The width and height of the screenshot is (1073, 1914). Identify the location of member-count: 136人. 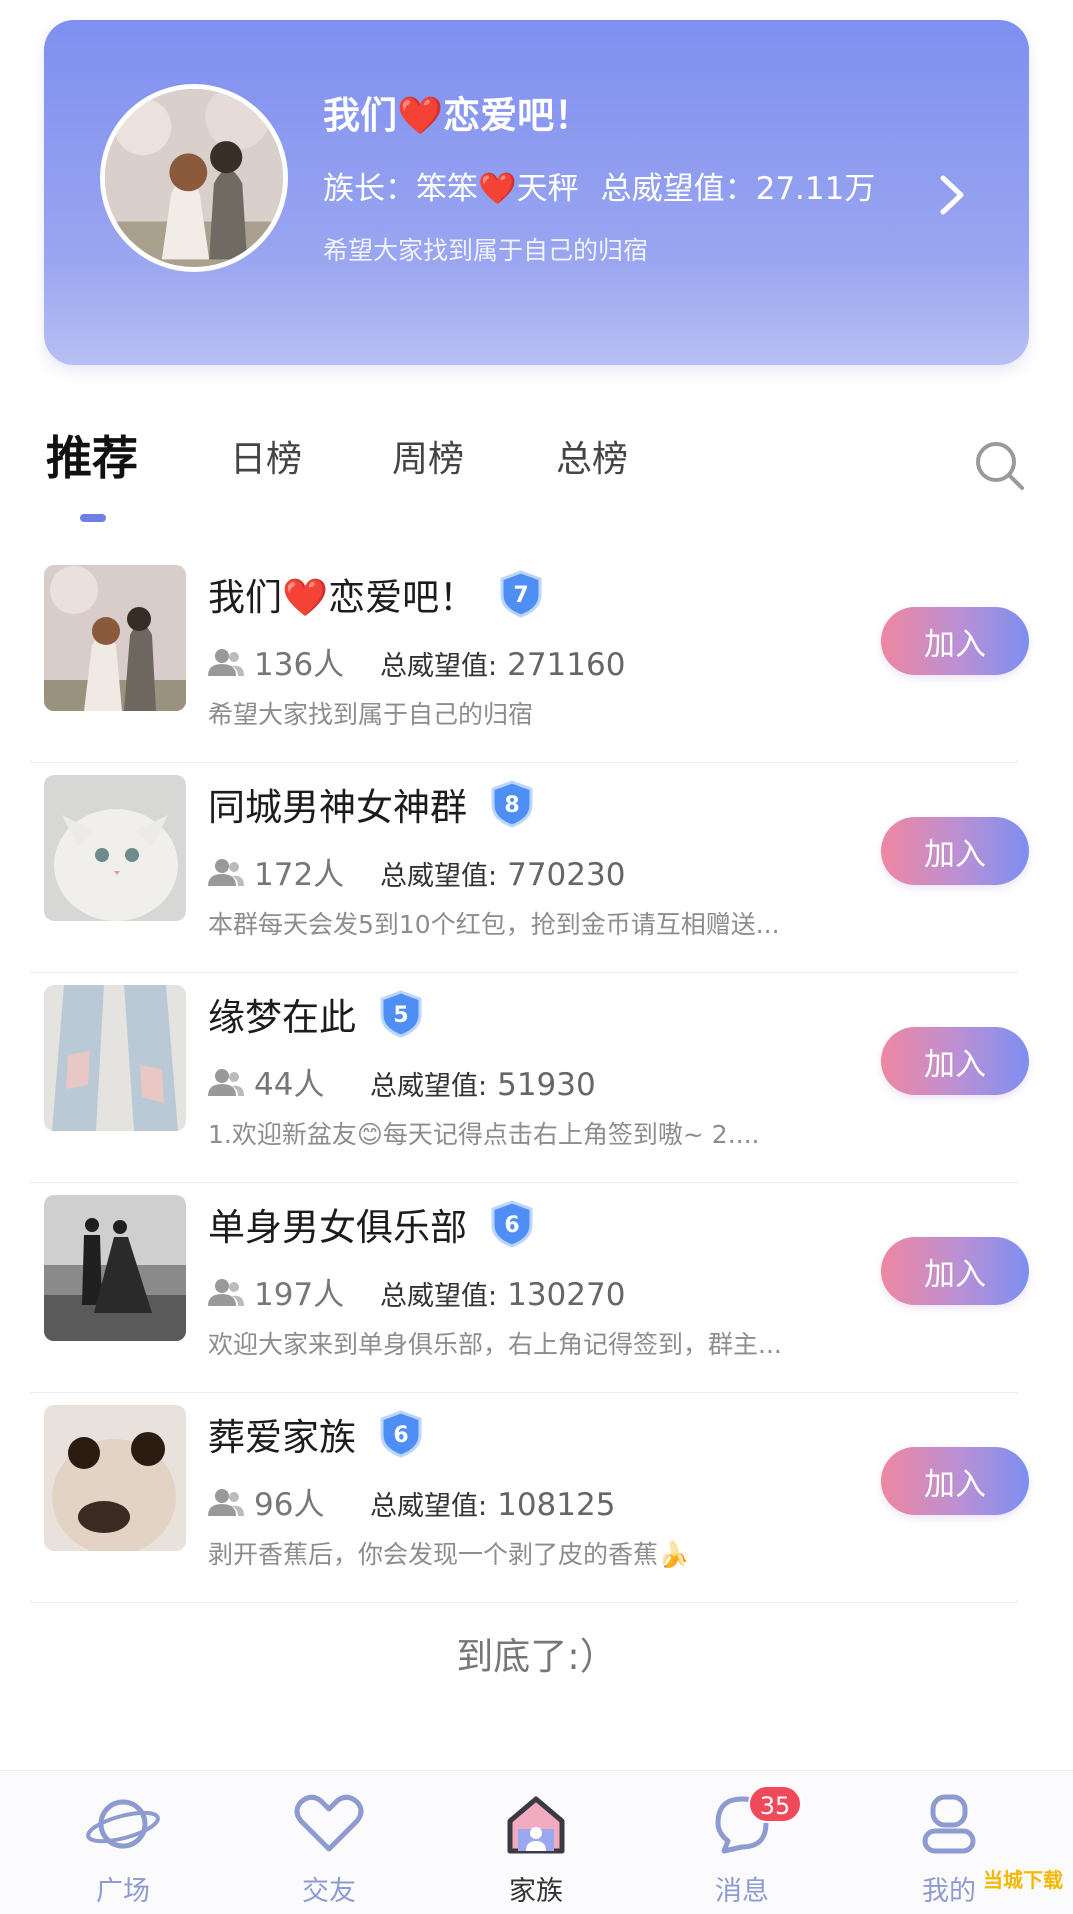
(299, 665).